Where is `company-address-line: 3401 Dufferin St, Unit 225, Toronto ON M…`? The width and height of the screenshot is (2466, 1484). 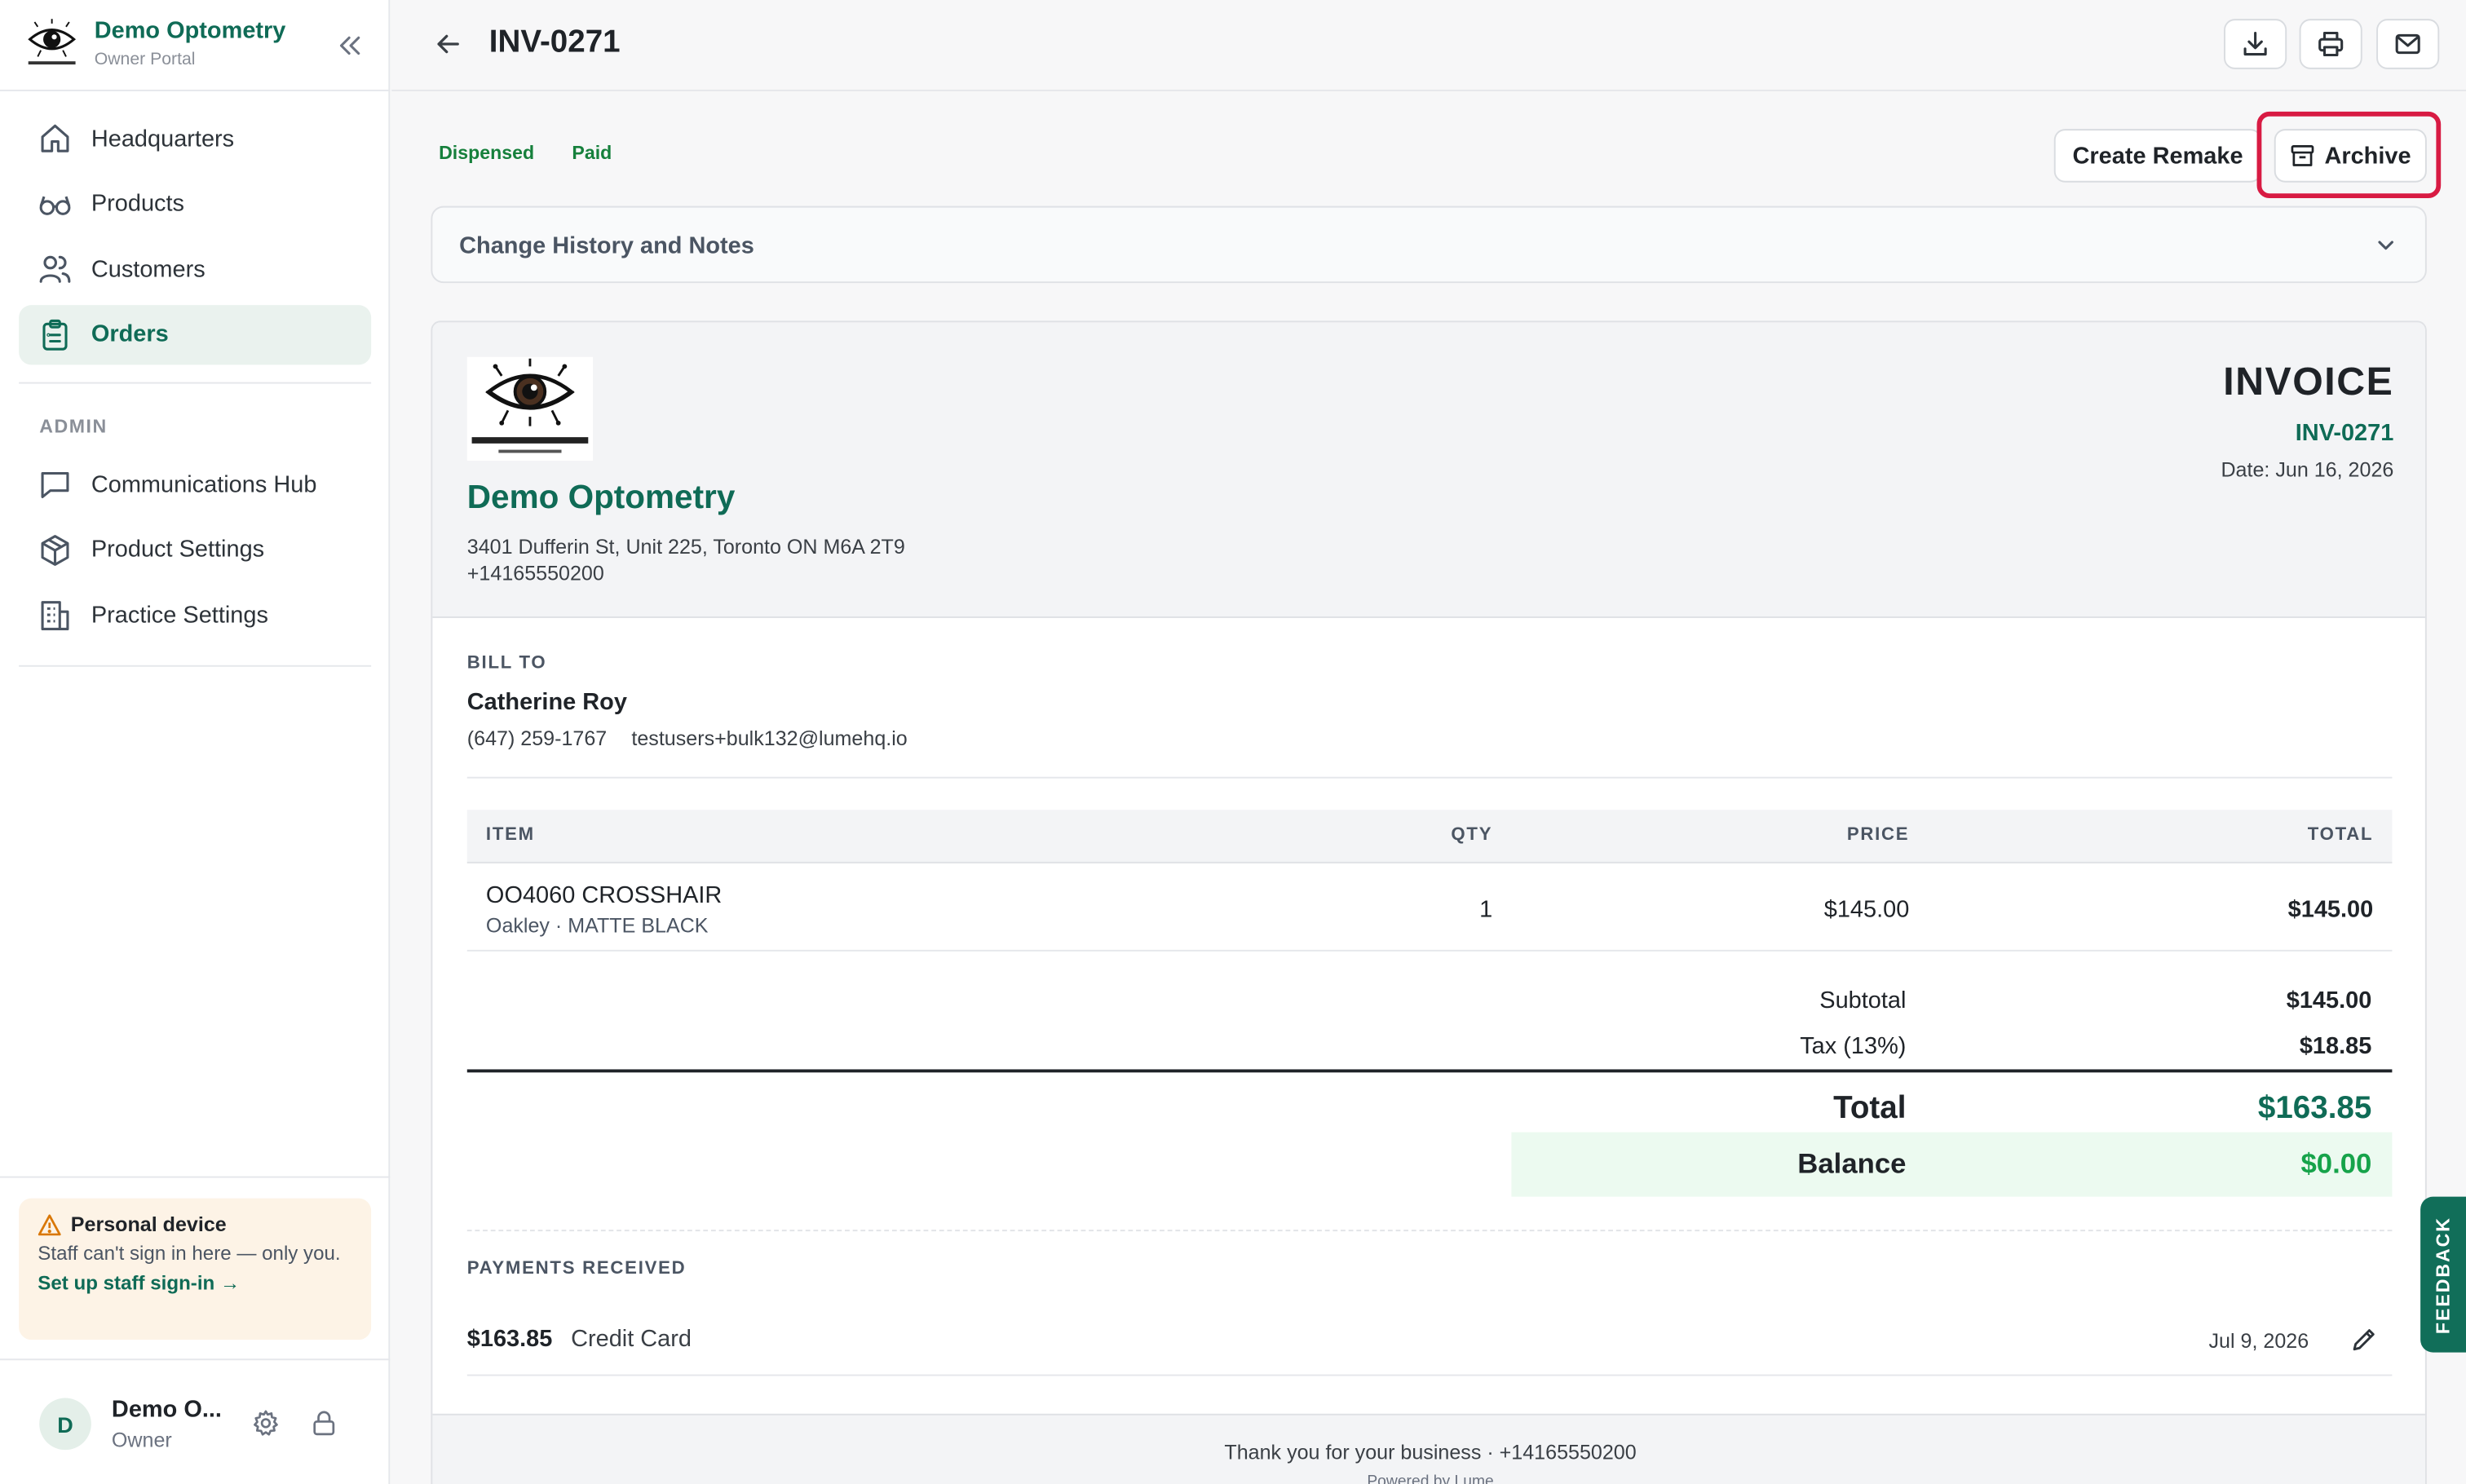 company-address-line: 3401 Dufferin St, Unit 225, Toronto ON M… is located at coordinates (685, 546).